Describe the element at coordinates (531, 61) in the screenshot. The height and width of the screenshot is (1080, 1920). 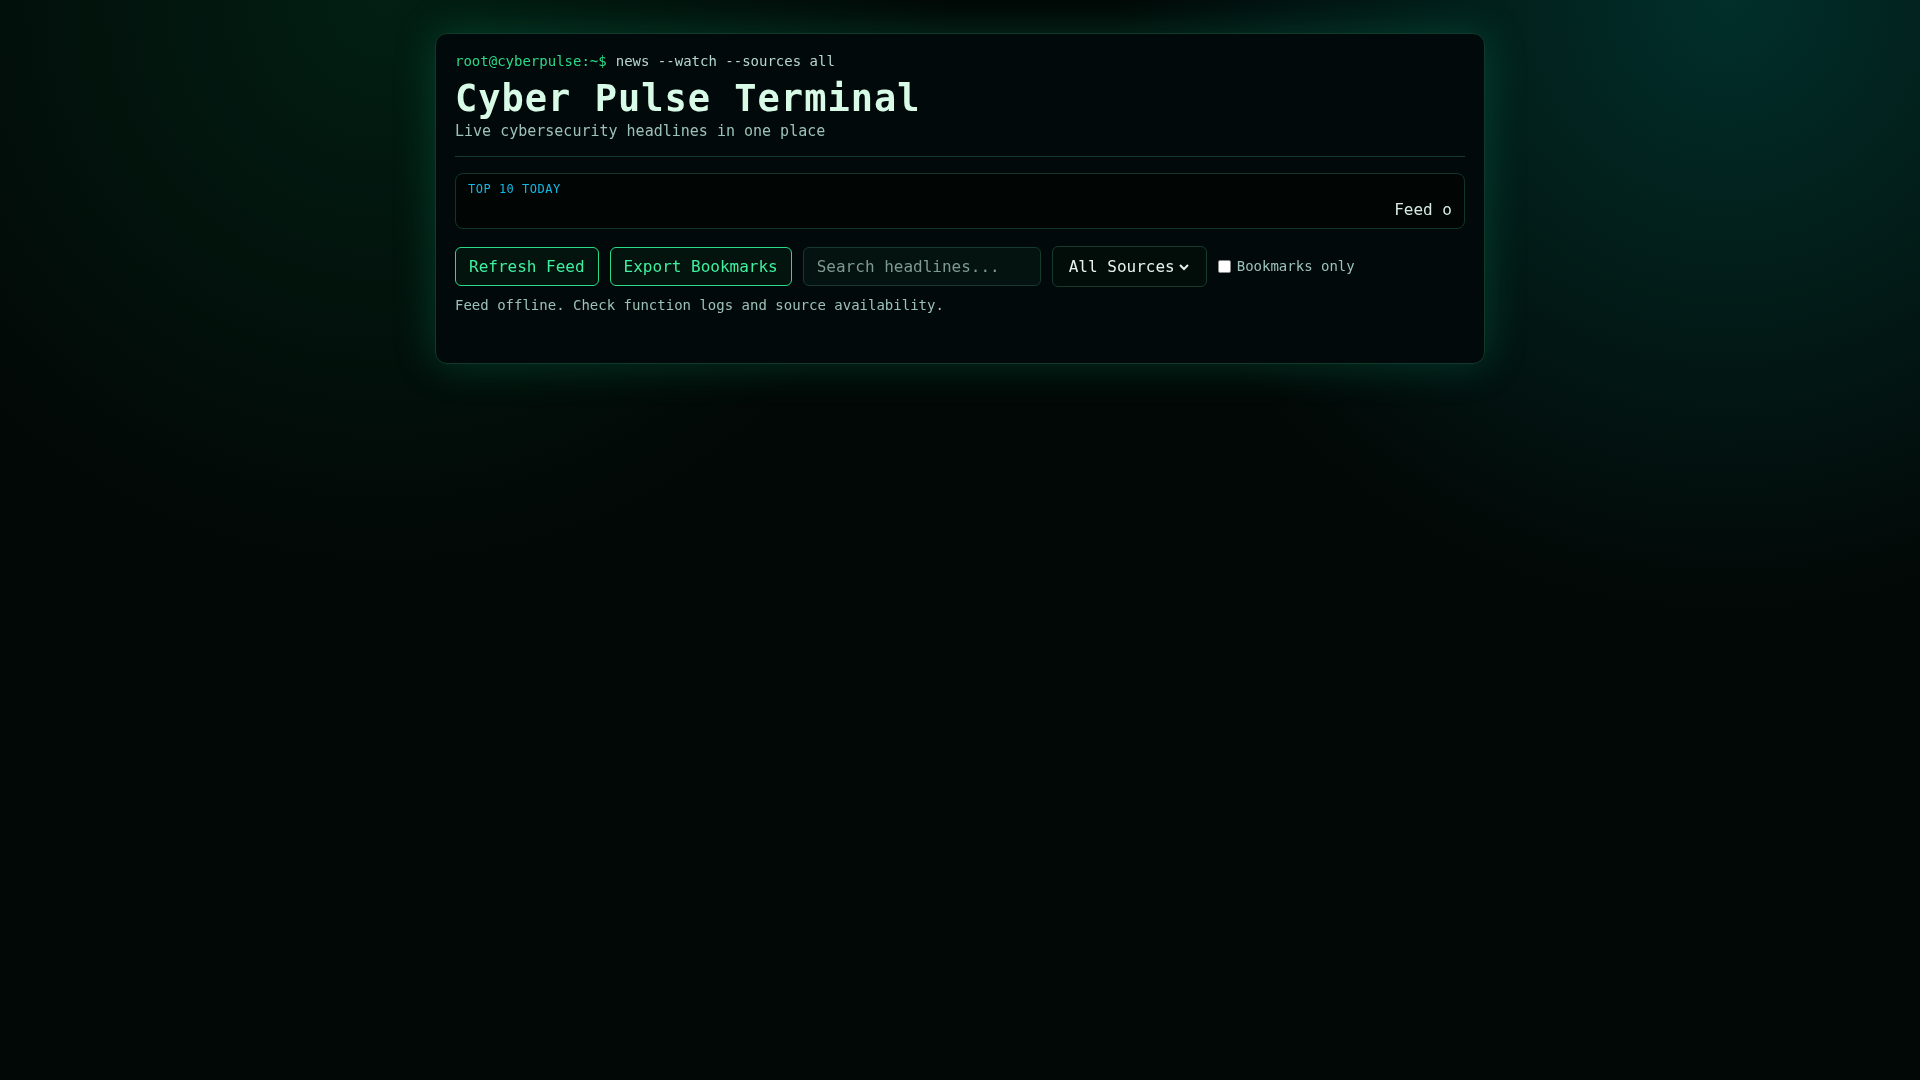
I see `prompt-user: root@cyberpulse:~$` at that location.